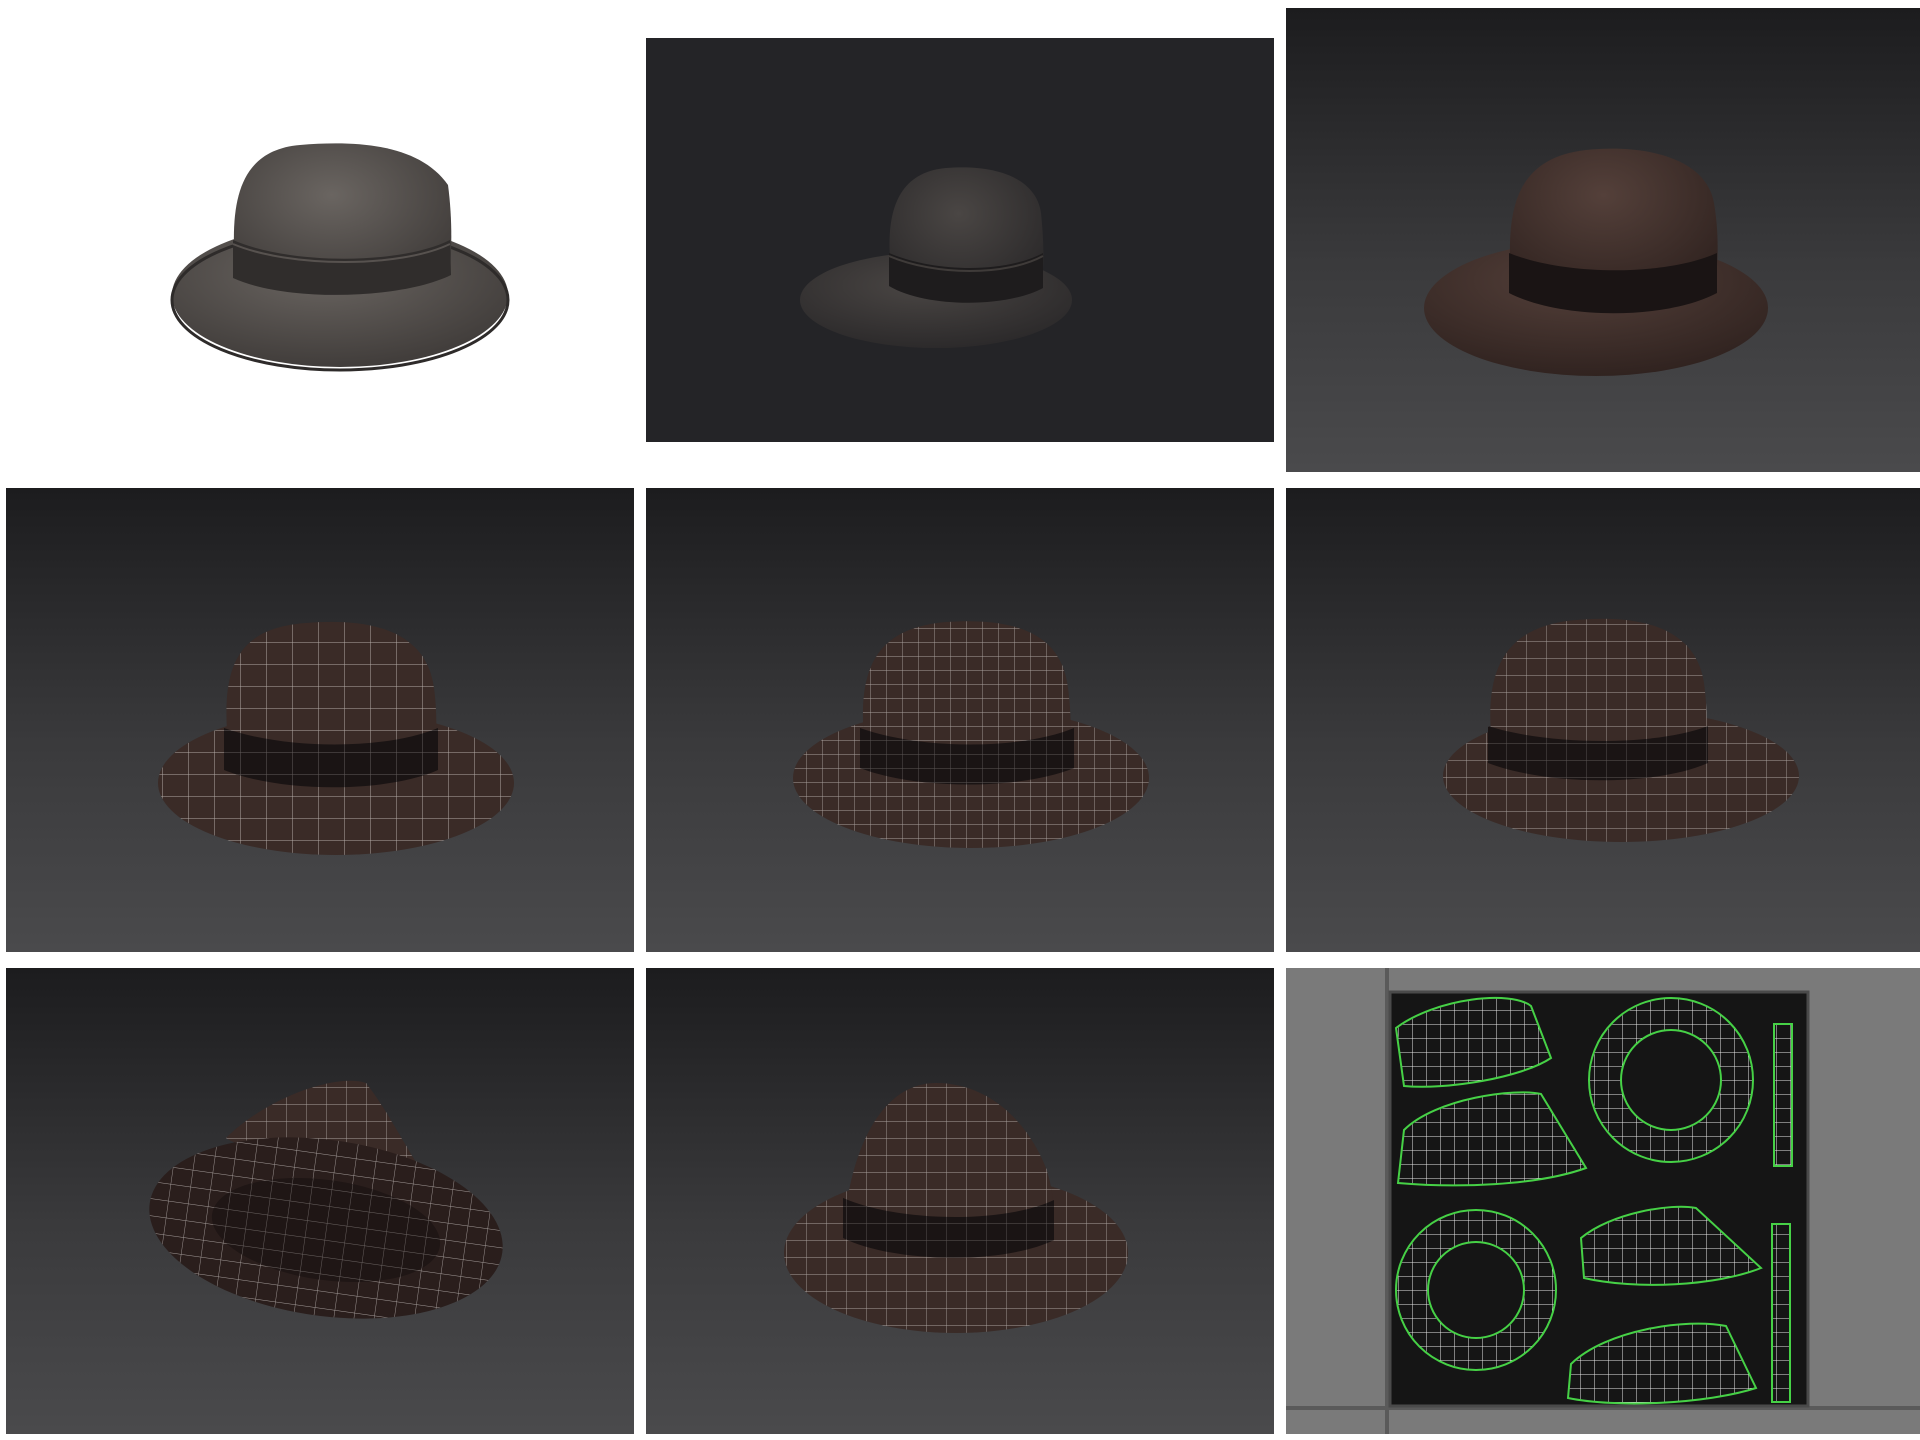 The height and width of the screenshot is (1440, 1920). What do you see at coordinates (1783, 1095) in the screenshot?
I see `uv-island-band-strip-top` at bounding box center [1783, 1095].